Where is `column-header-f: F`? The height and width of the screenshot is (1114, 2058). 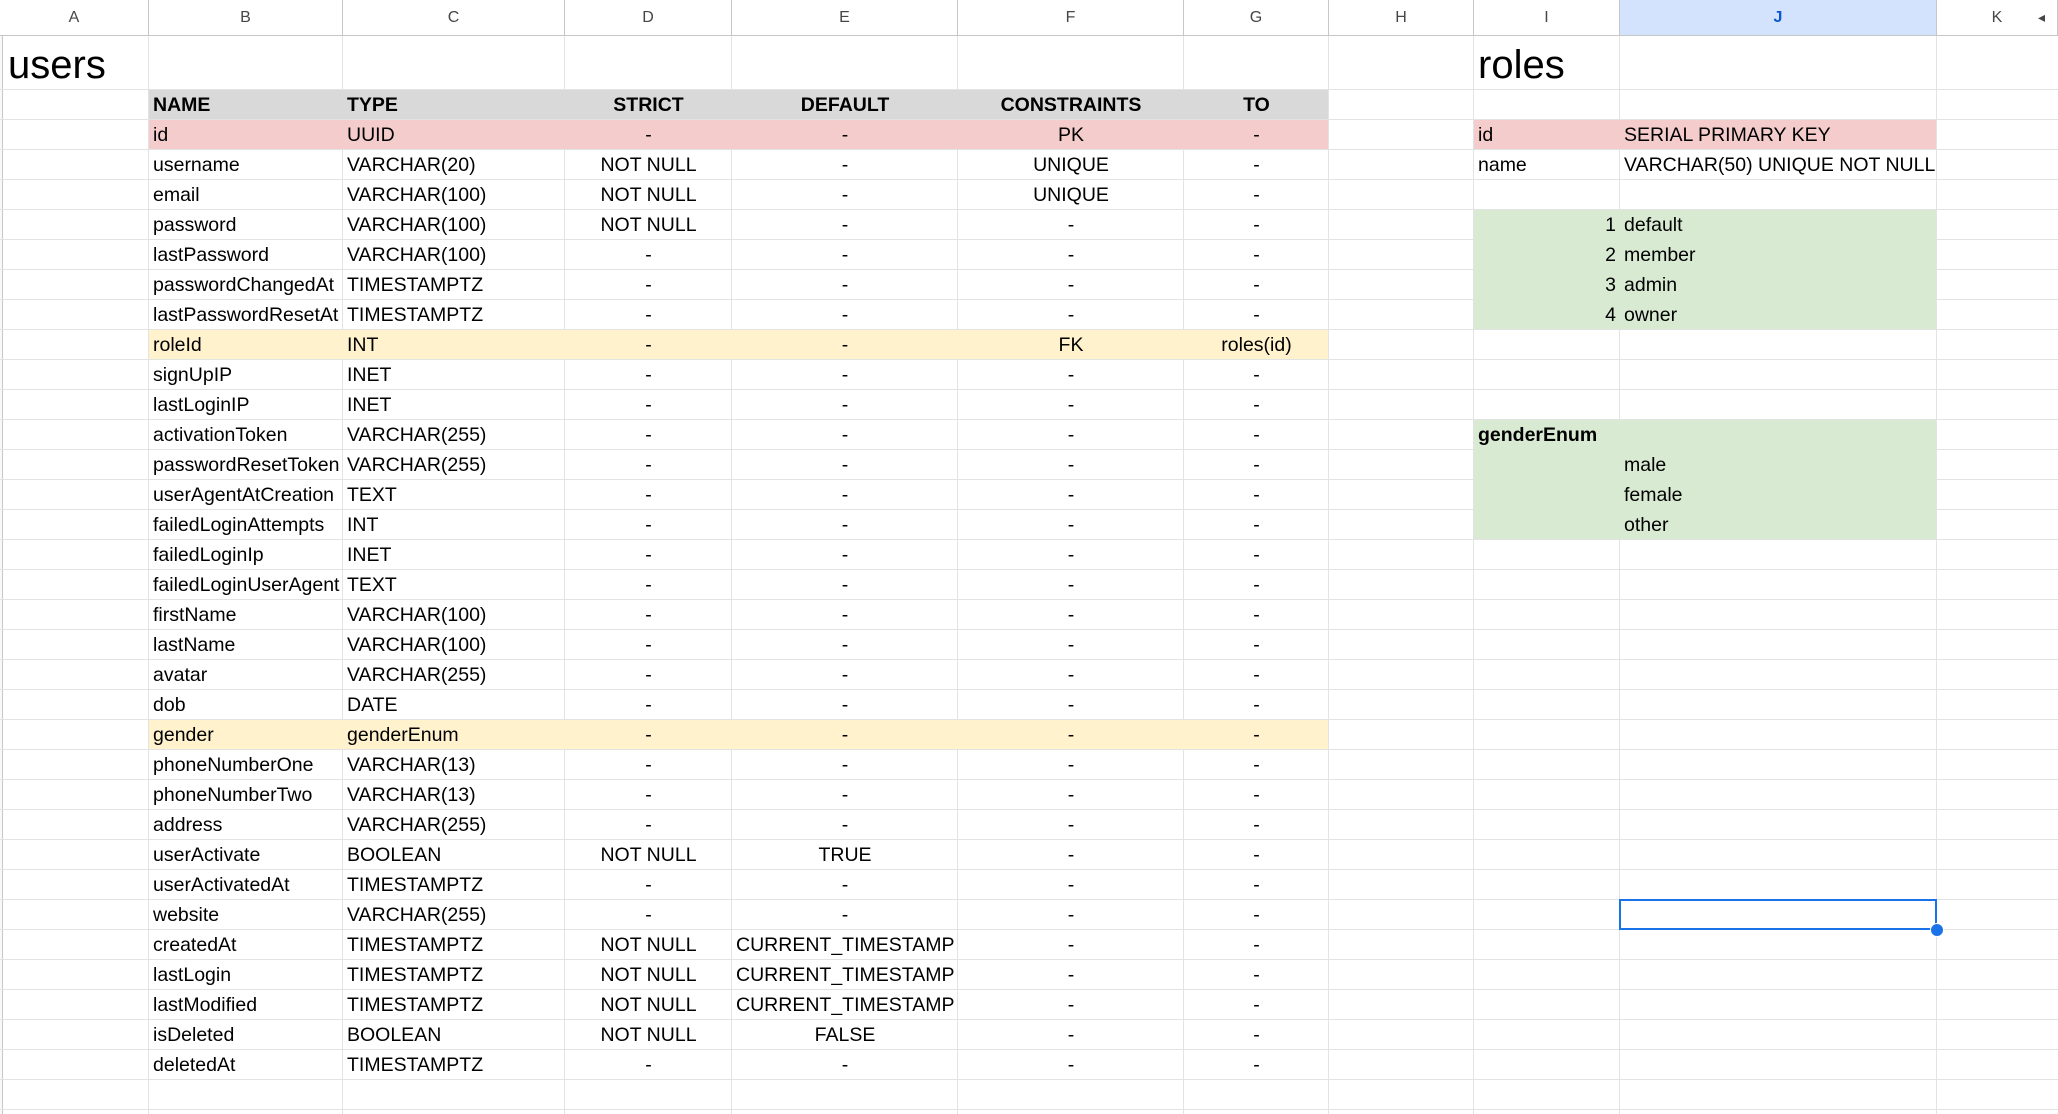 column-header-f: F is located at coordinates (1071, 18).